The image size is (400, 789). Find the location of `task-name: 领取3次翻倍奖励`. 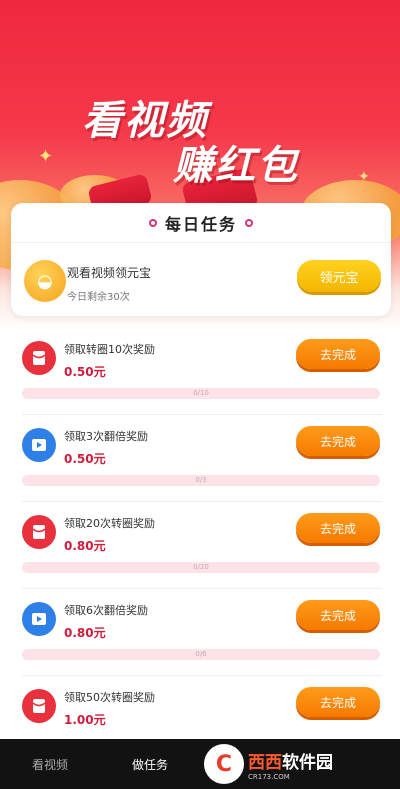

task-name: 领取3次翻倍奖励 is located at coordinates (106, 436).